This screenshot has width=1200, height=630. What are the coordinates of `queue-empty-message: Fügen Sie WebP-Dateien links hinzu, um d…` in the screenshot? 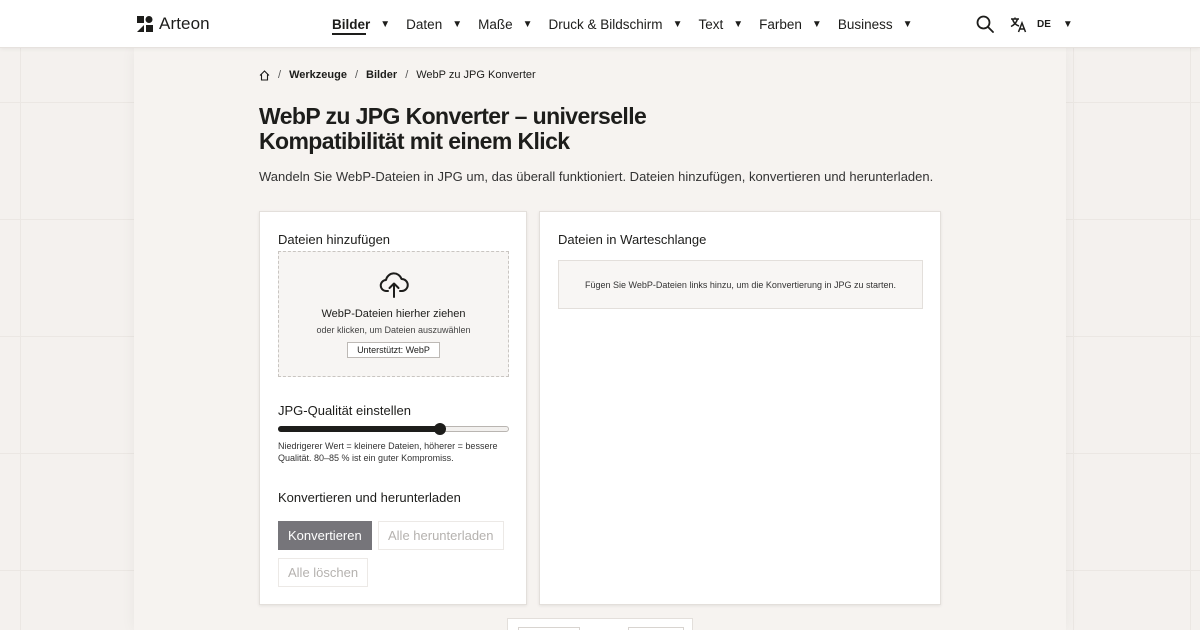 It's located at (740, 284).